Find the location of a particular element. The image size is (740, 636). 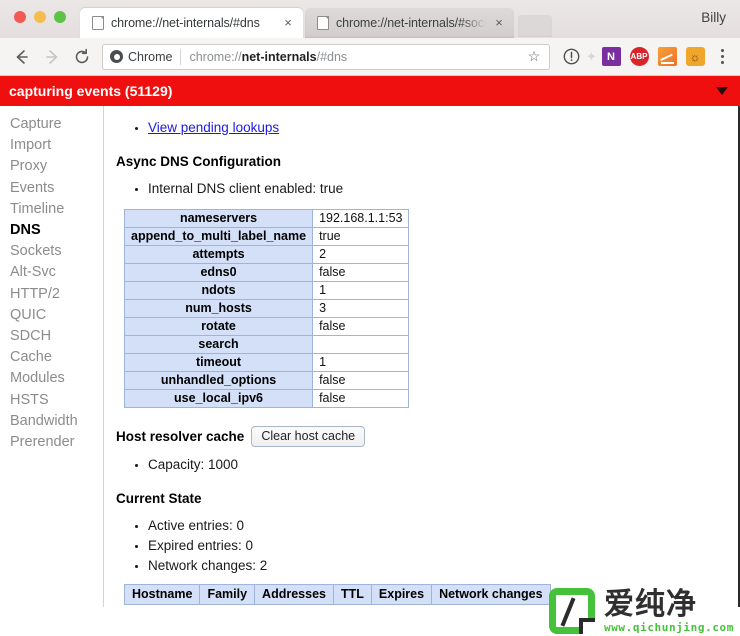

pin-icon: ✦ is located at coordinates (591, 56).